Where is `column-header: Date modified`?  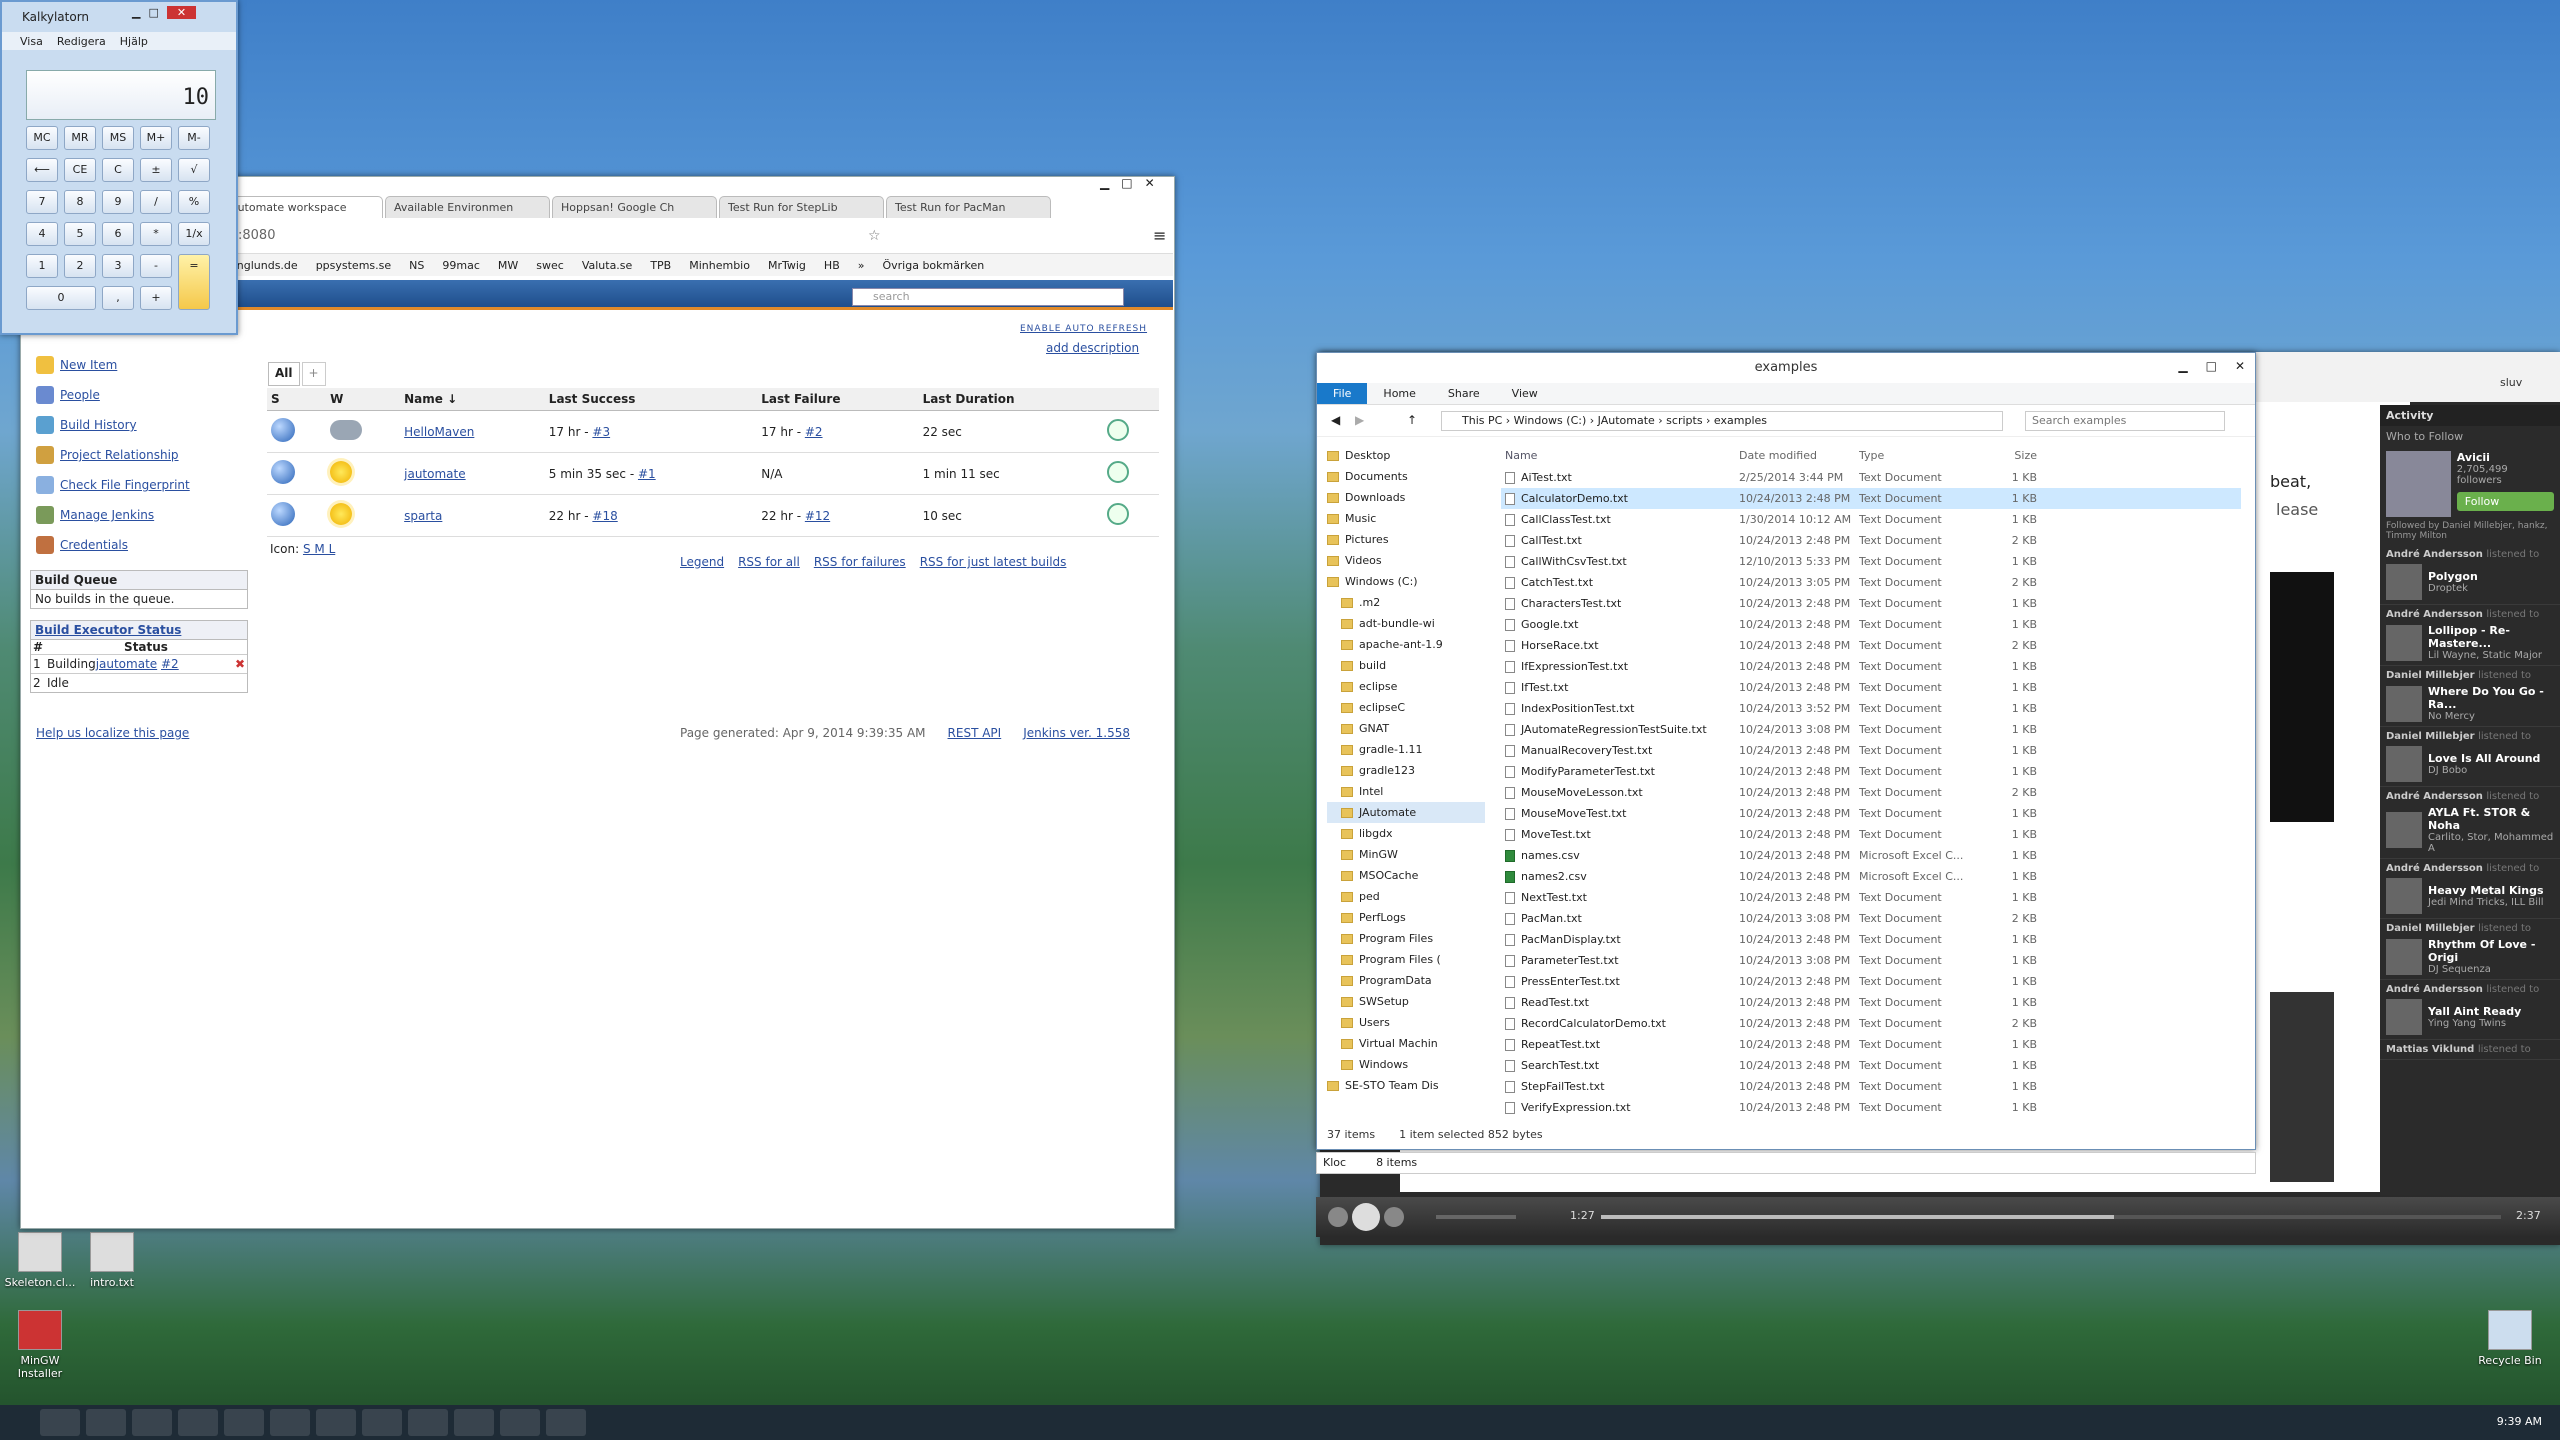
column-header: Date modified is located at coordinates (1799, 456).